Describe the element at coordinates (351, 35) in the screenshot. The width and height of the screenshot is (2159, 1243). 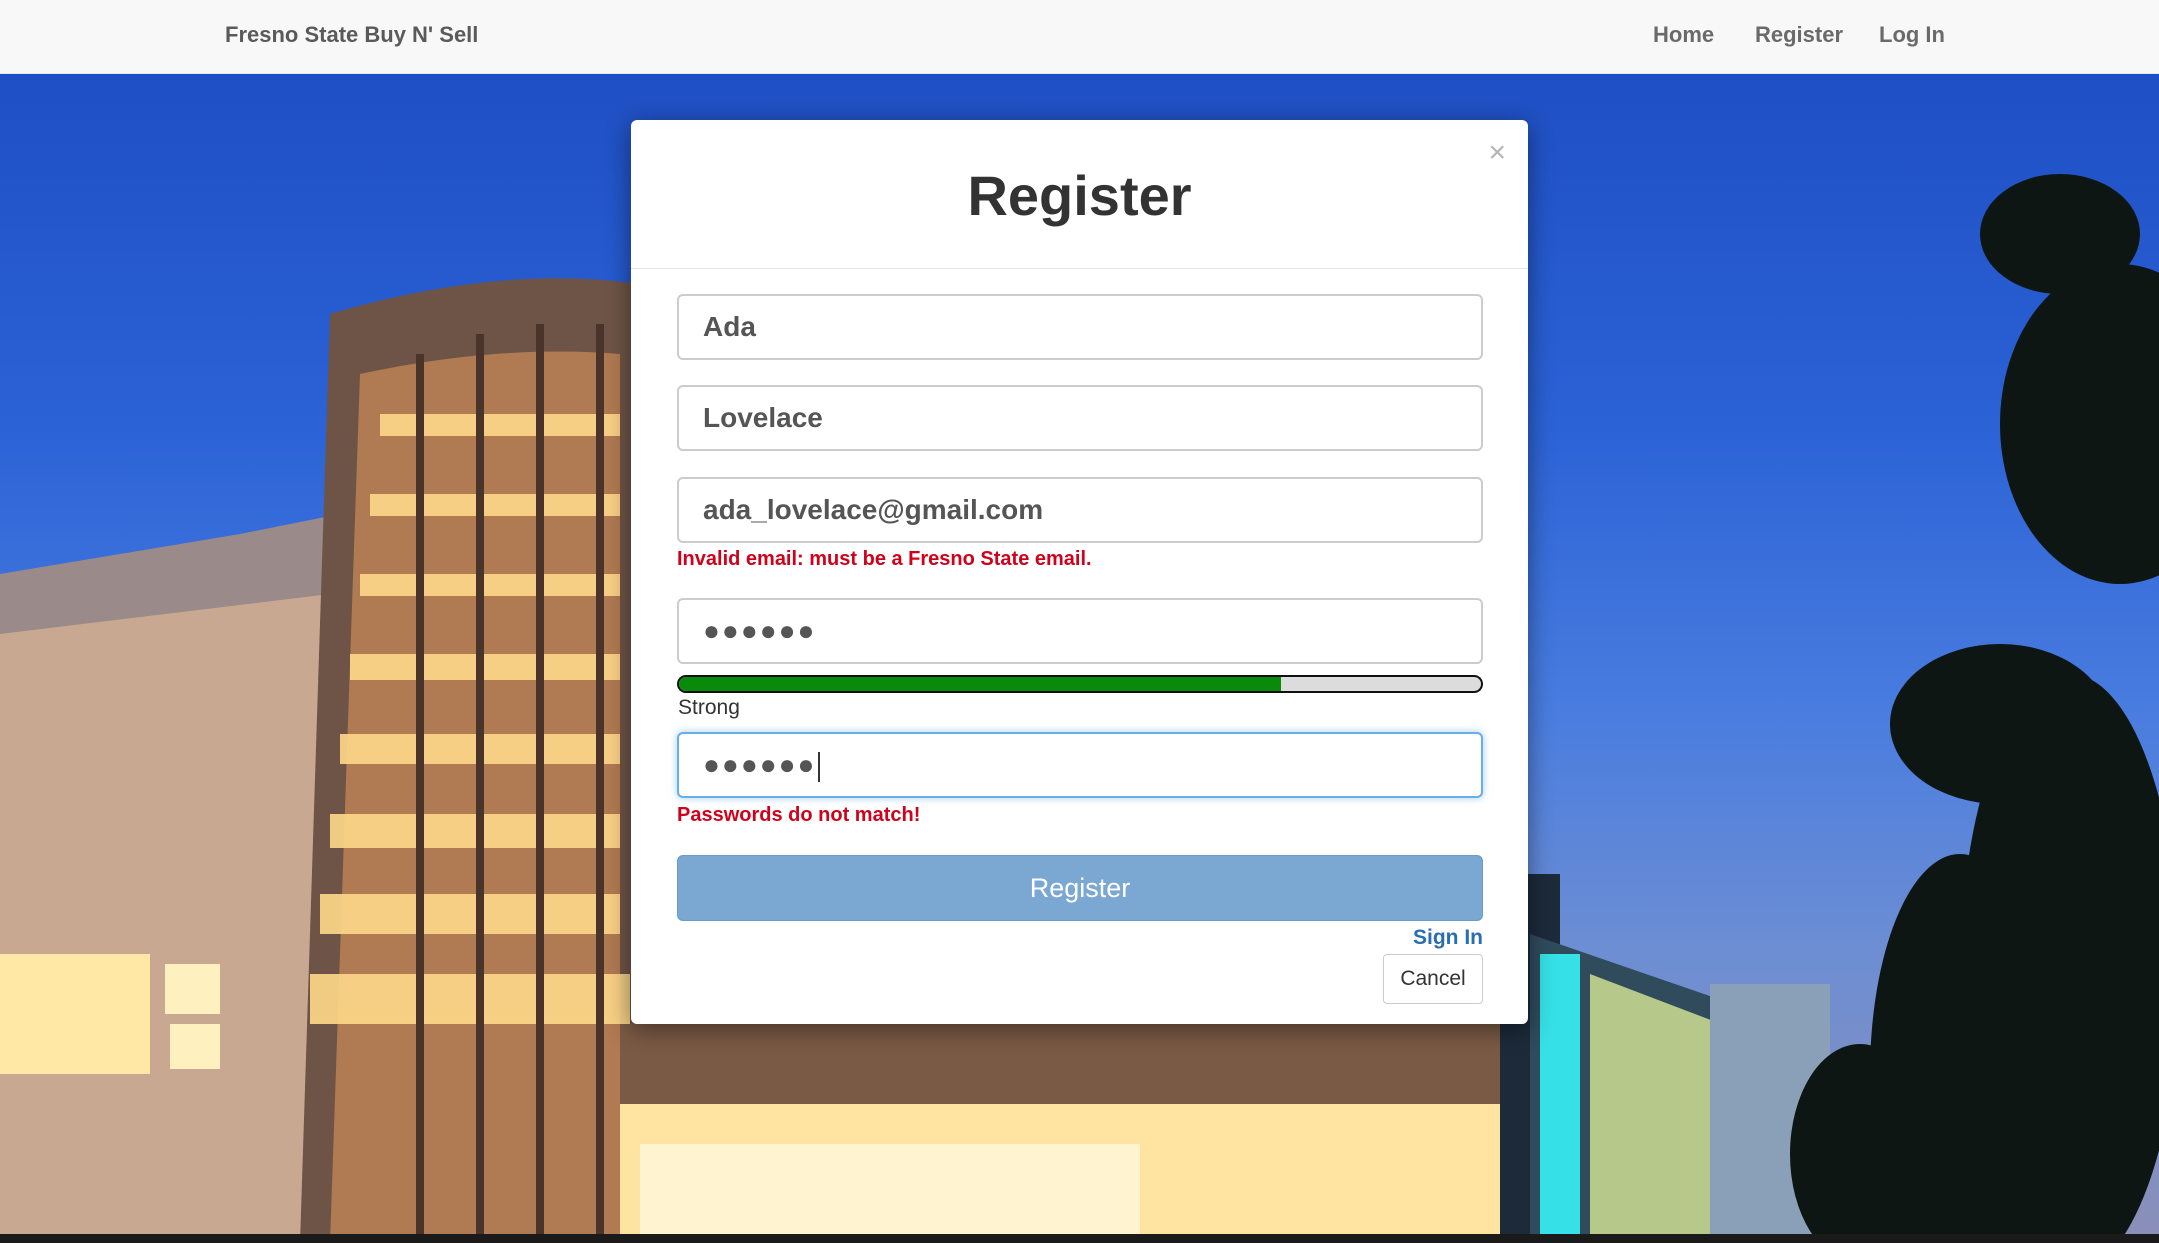
I see `brand-link: Fresno State Buy N' Sell` at that location.